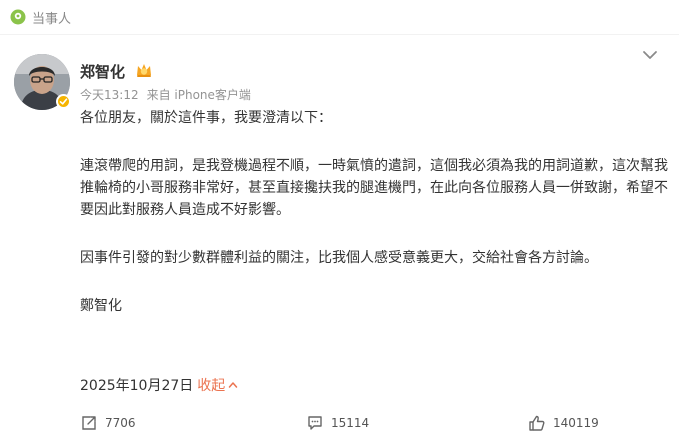 This screenshot has height=443, width=679. Describe the element at coordinates (102, 71) in the screenshot. I see `author-name: 郑智化` at that location.